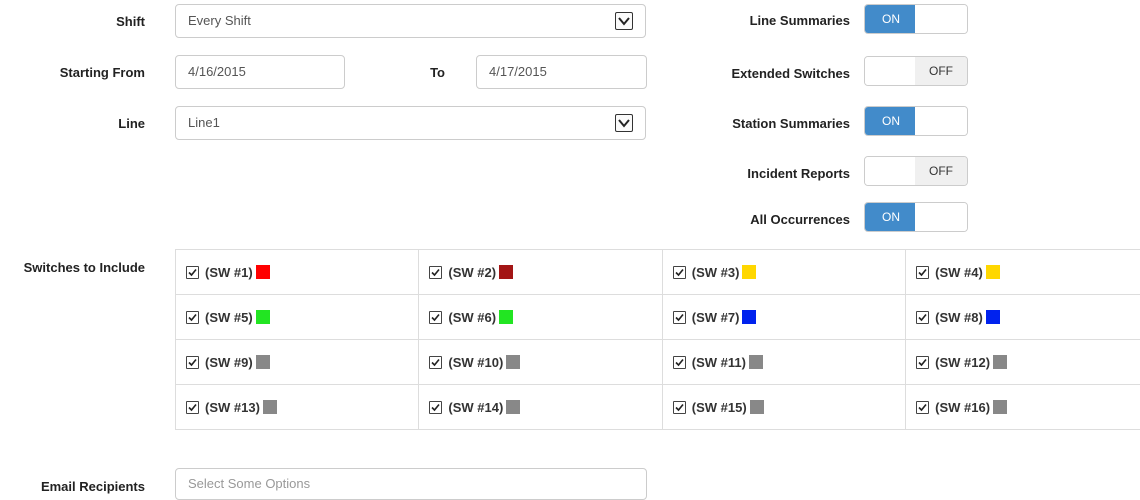  What do you see at coordinates (229, 362) in the screenshot?
I see `switch-label: (SW #9)` at bounding box center [229, 362].